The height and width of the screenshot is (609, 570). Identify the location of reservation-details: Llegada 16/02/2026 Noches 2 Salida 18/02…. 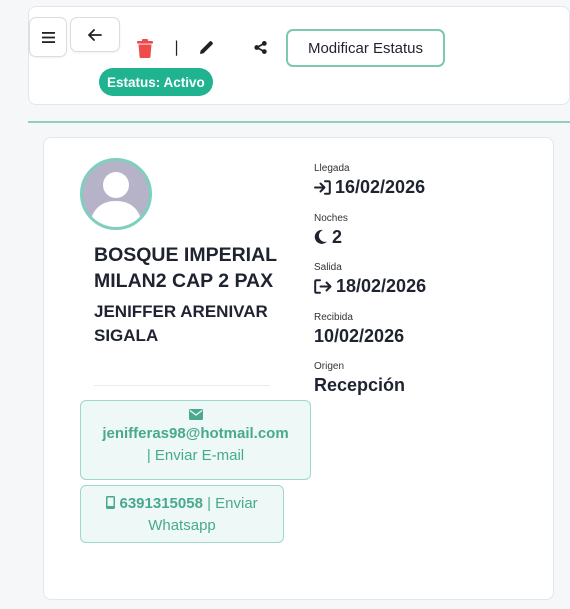
(370, 286).